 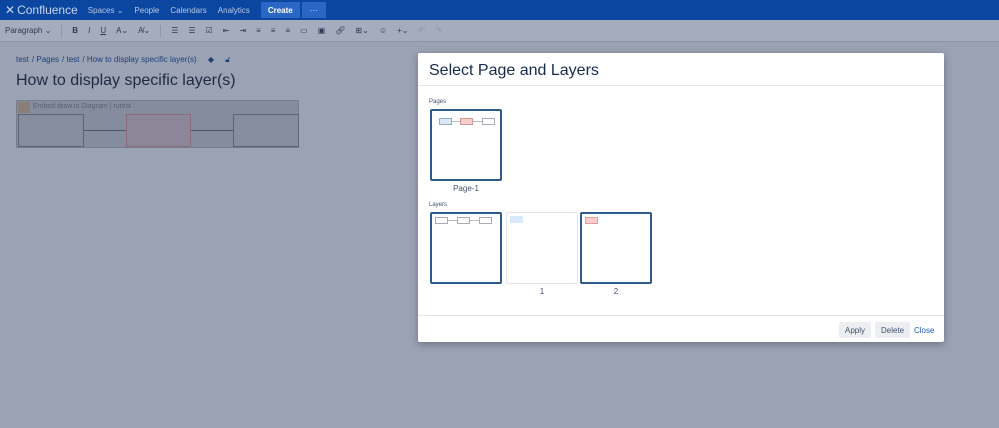 What do you see at coordinates (75, 30) in the screenshot?
I see `bold-icon: B` at bounding box center [75, 30].